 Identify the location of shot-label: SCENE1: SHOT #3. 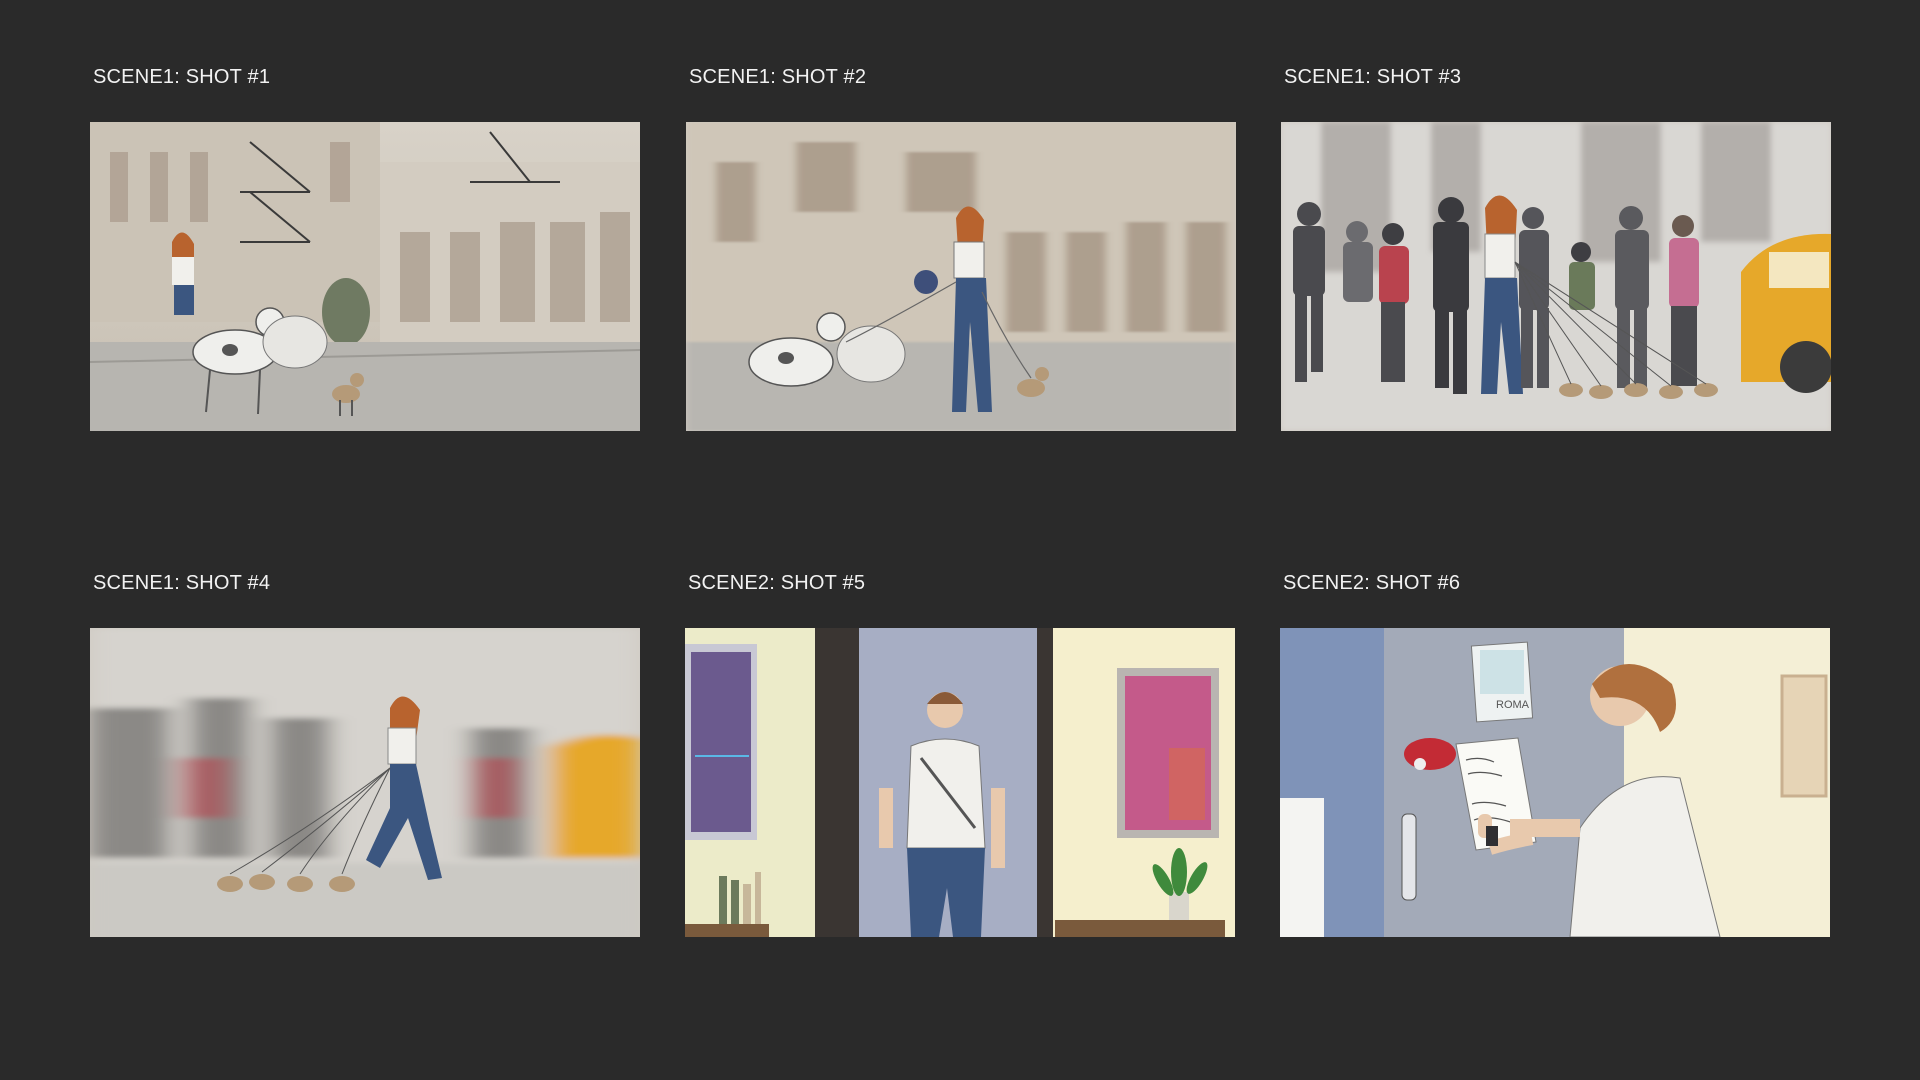
(1373, 77).